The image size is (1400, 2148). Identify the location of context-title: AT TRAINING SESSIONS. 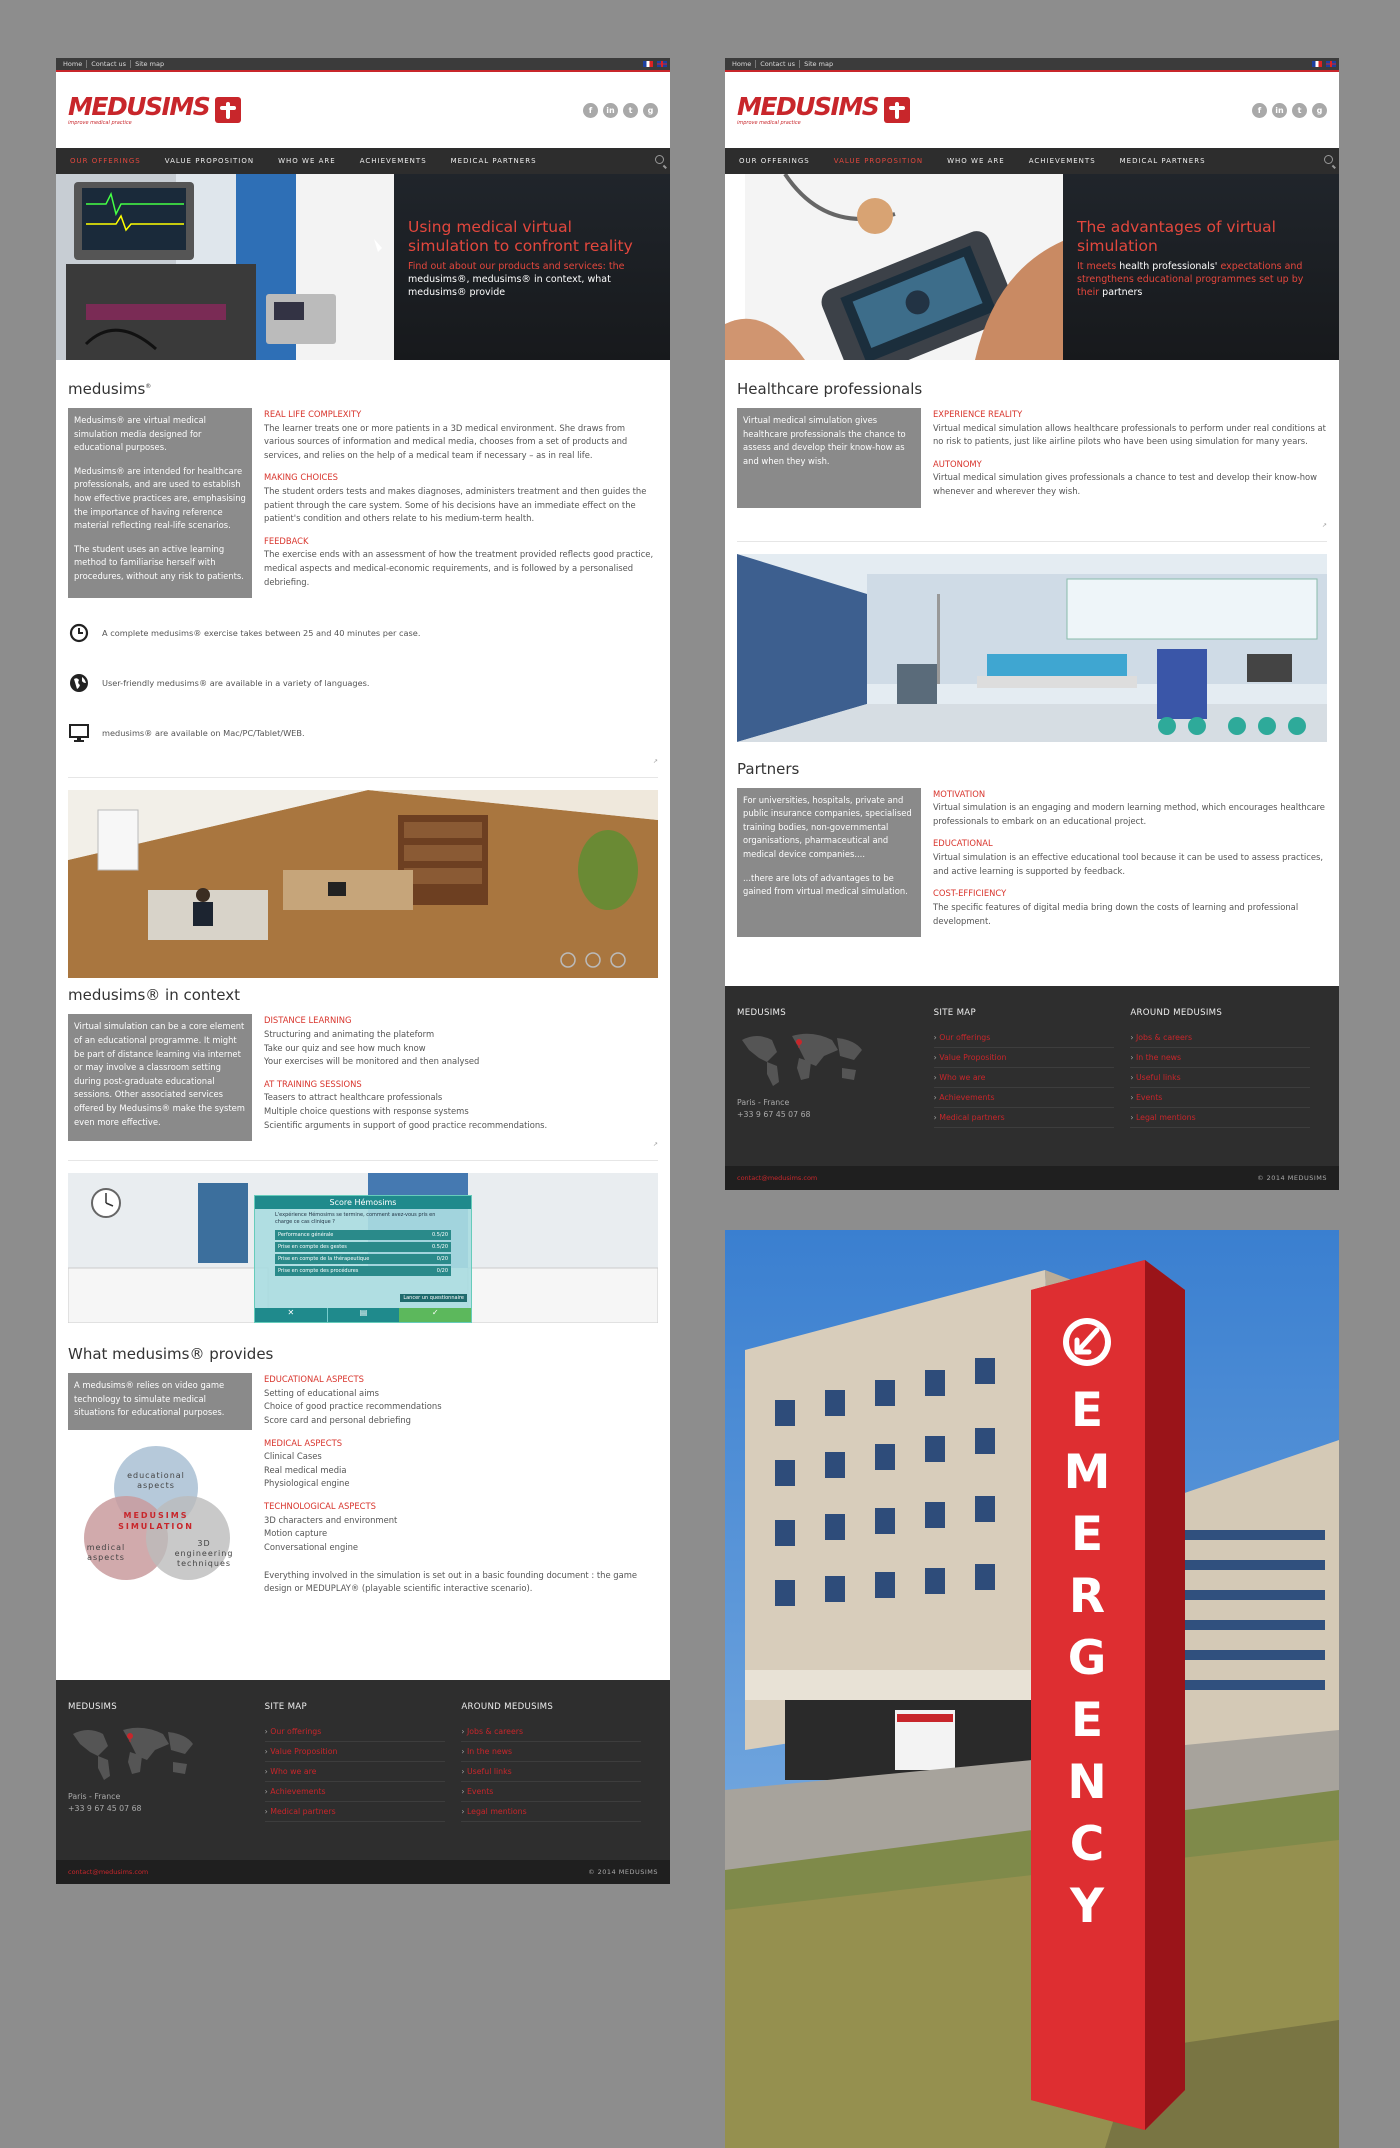
(313, 1083).